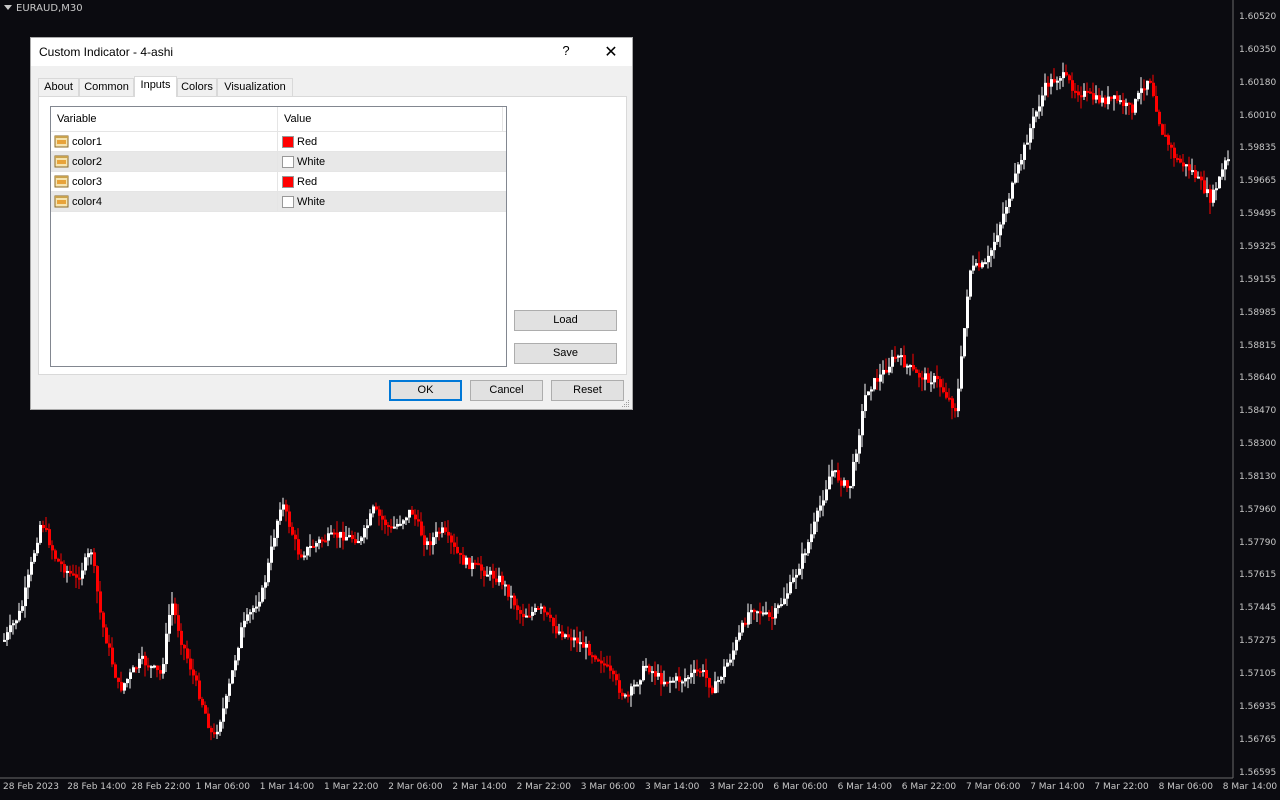  I want to click on dialog-titlebar: Custom Indicator - 4-ashi ? ✕, so click(331, 52).